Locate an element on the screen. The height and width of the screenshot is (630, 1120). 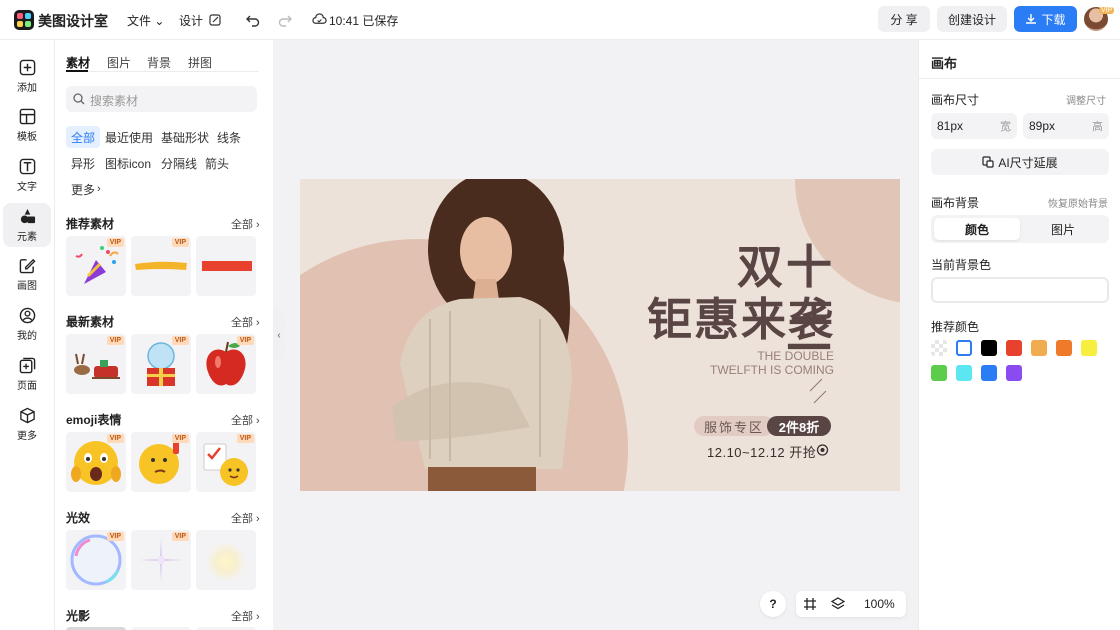
asset-thumb-sparkle: VIP is located at coordinates (161, 560).